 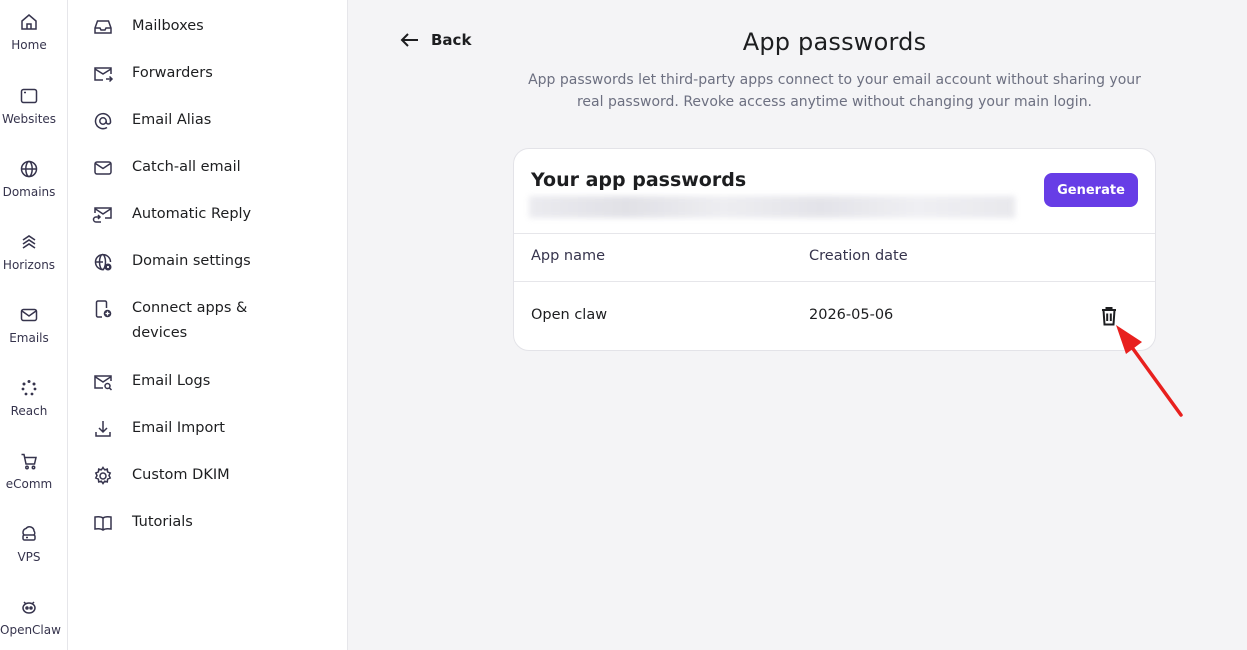 What do you see at coordinates (103, 121) in the screenshot?
I see `at-icon` at bounding box center [103, 121].